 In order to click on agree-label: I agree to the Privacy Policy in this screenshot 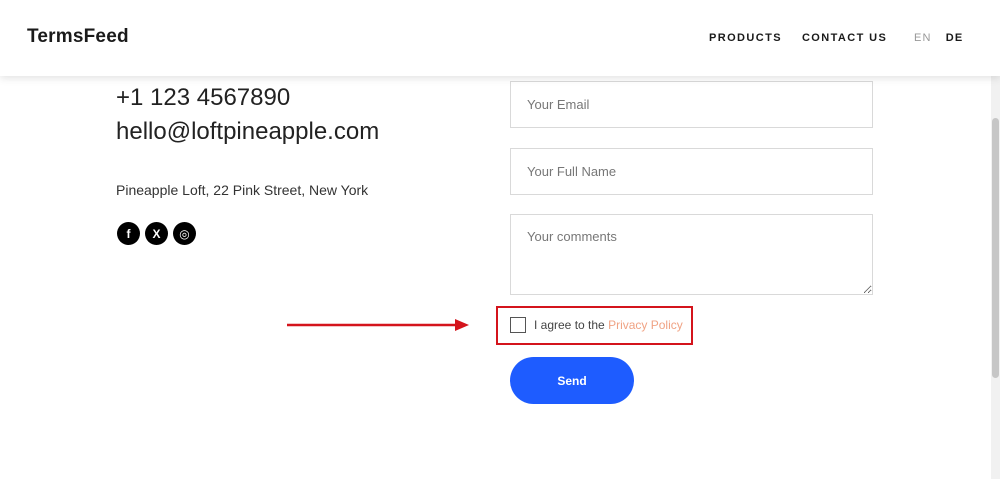, I will do `click(608, 325)`.